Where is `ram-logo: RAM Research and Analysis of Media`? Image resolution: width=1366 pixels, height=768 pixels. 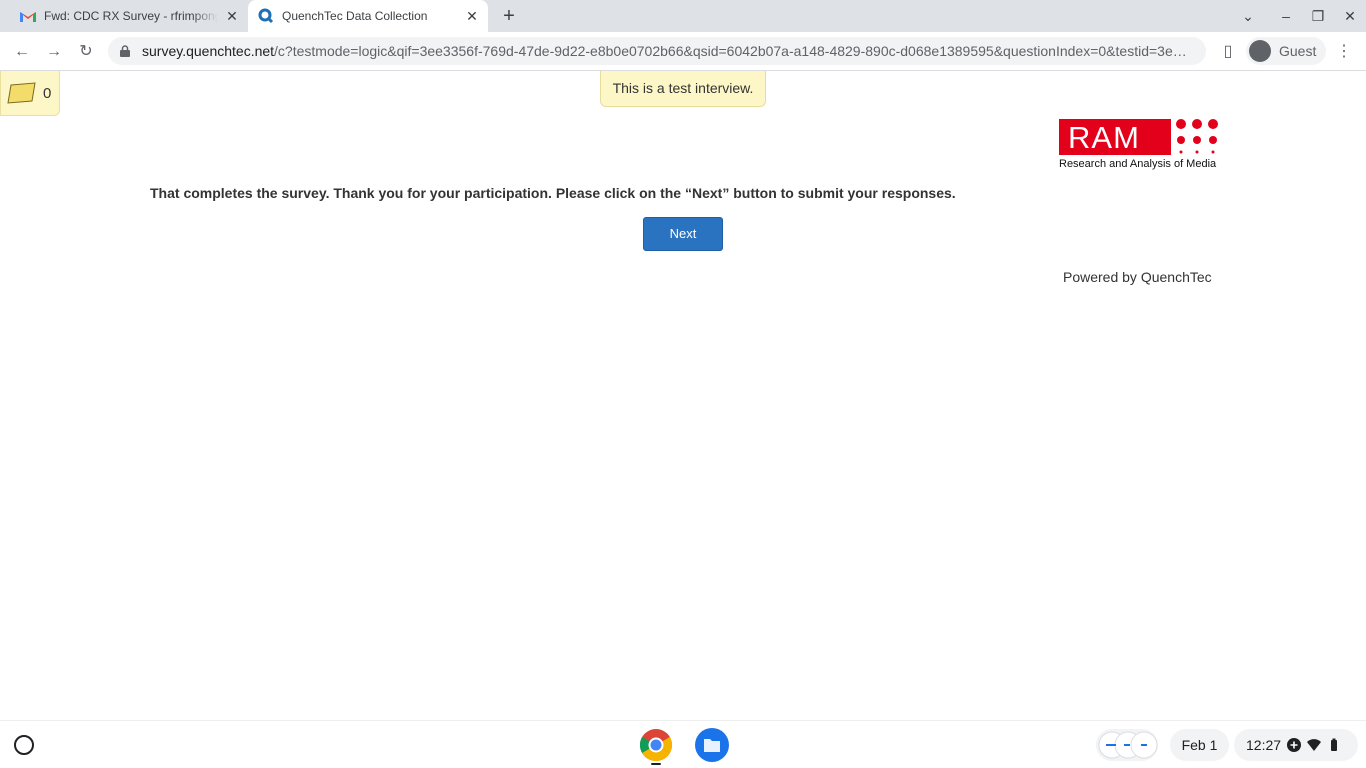 ram-logo: RAM Research and Analysis of Media is located at coordinates (1140, 146).